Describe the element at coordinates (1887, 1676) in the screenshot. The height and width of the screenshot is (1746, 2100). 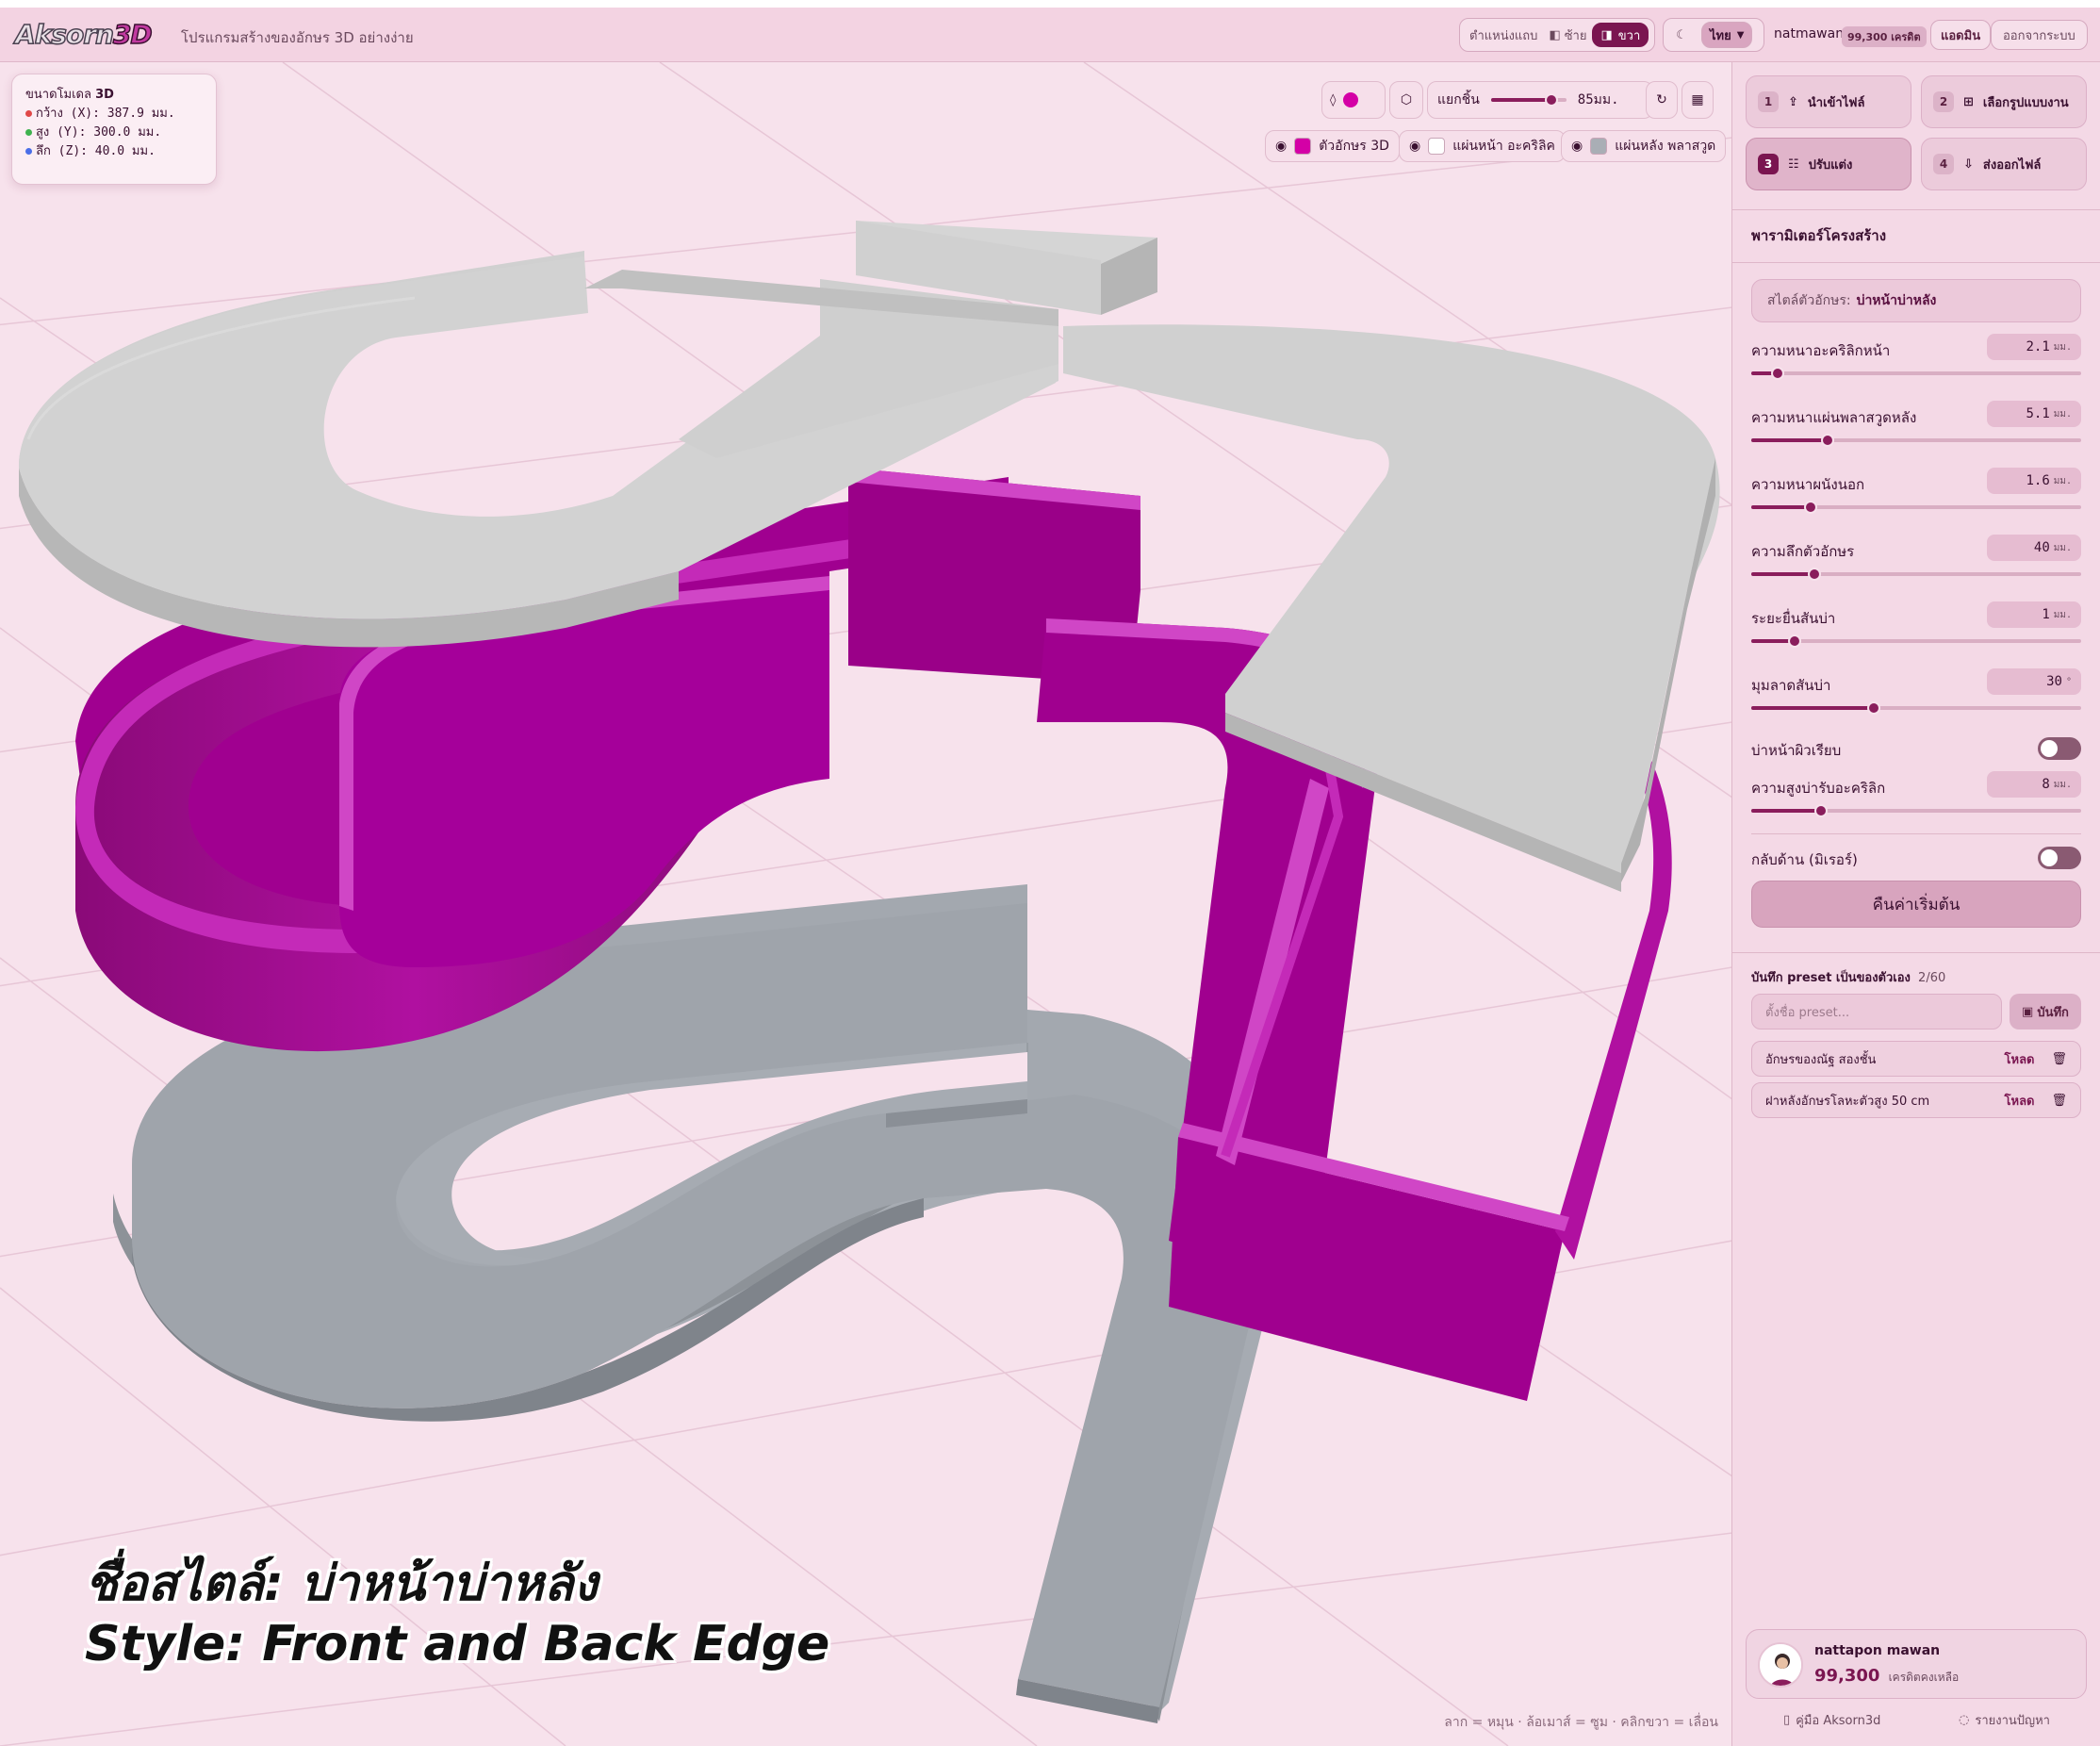
I see `user-credits: 99,300 เครดิตคงเหลือ` at that location.